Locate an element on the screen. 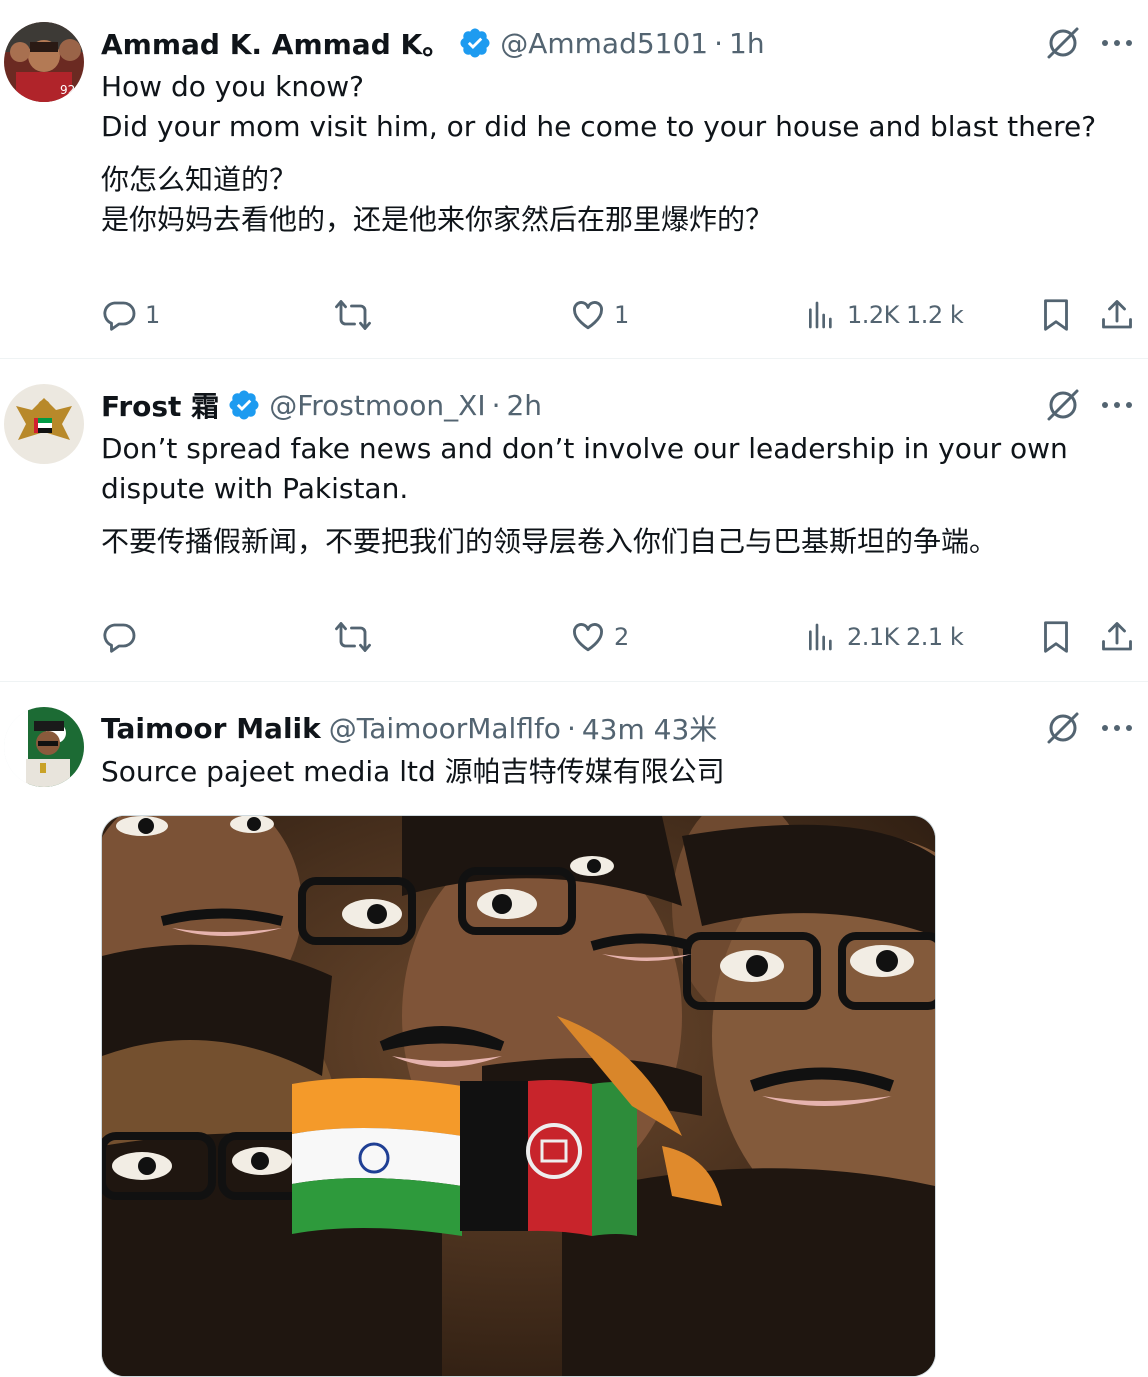  views-count: 2.1K 2.1 k is located at coordinates (905, 637).